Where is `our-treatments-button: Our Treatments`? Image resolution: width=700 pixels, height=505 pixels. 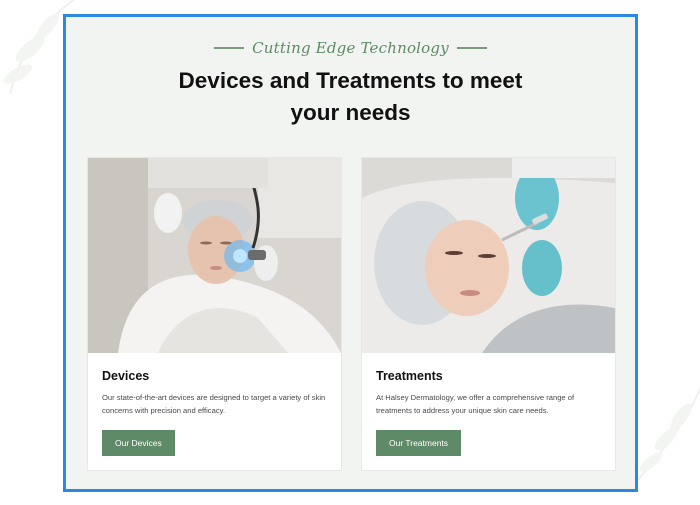
our-treatments-button: Our Treatments is located at coordinates (419, 443).